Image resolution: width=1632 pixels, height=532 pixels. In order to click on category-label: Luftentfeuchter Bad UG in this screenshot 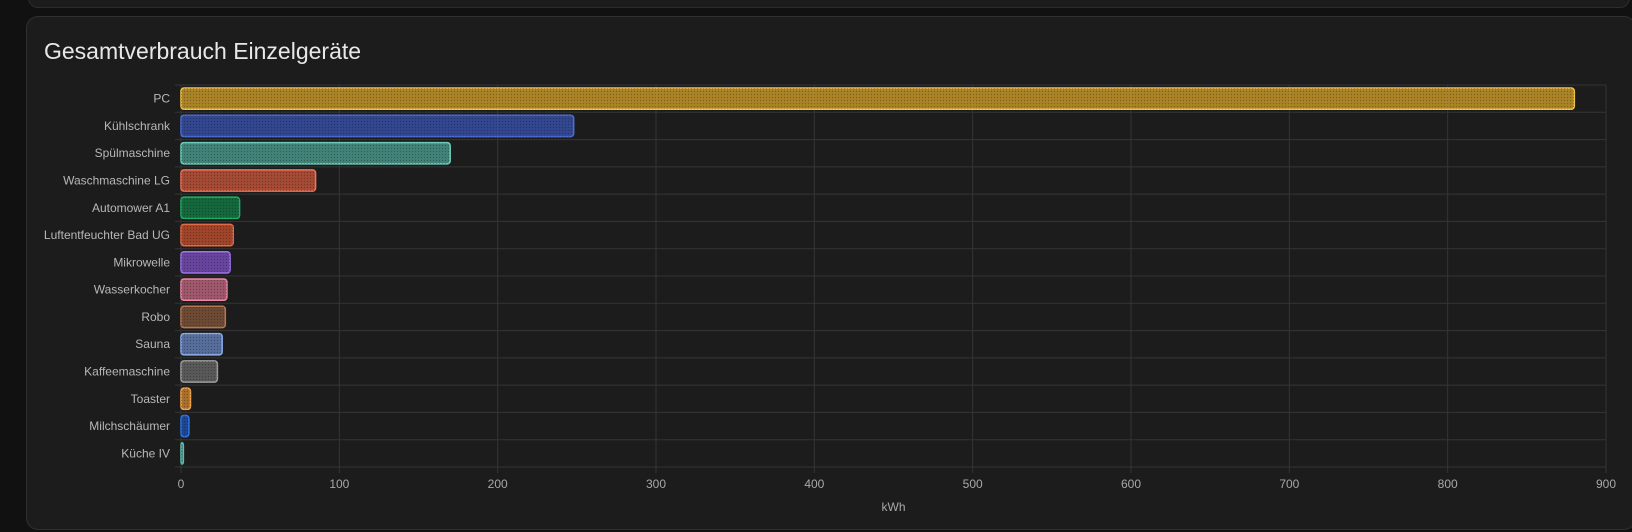, I will do `click(107, 235)`.